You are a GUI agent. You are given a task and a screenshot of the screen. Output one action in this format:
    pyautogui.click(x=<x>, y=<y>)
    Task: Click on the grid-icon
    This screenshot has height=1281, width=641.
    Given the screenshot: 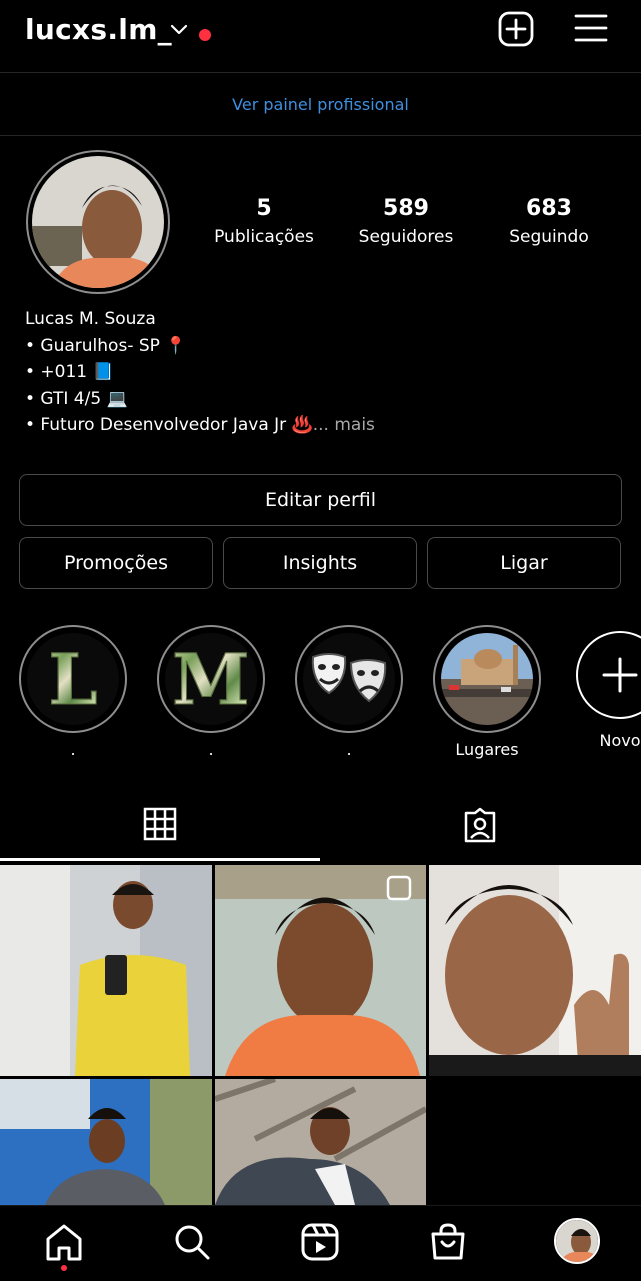 What is the action you would take?
    pyautogui.click(x=160, y=824)
    